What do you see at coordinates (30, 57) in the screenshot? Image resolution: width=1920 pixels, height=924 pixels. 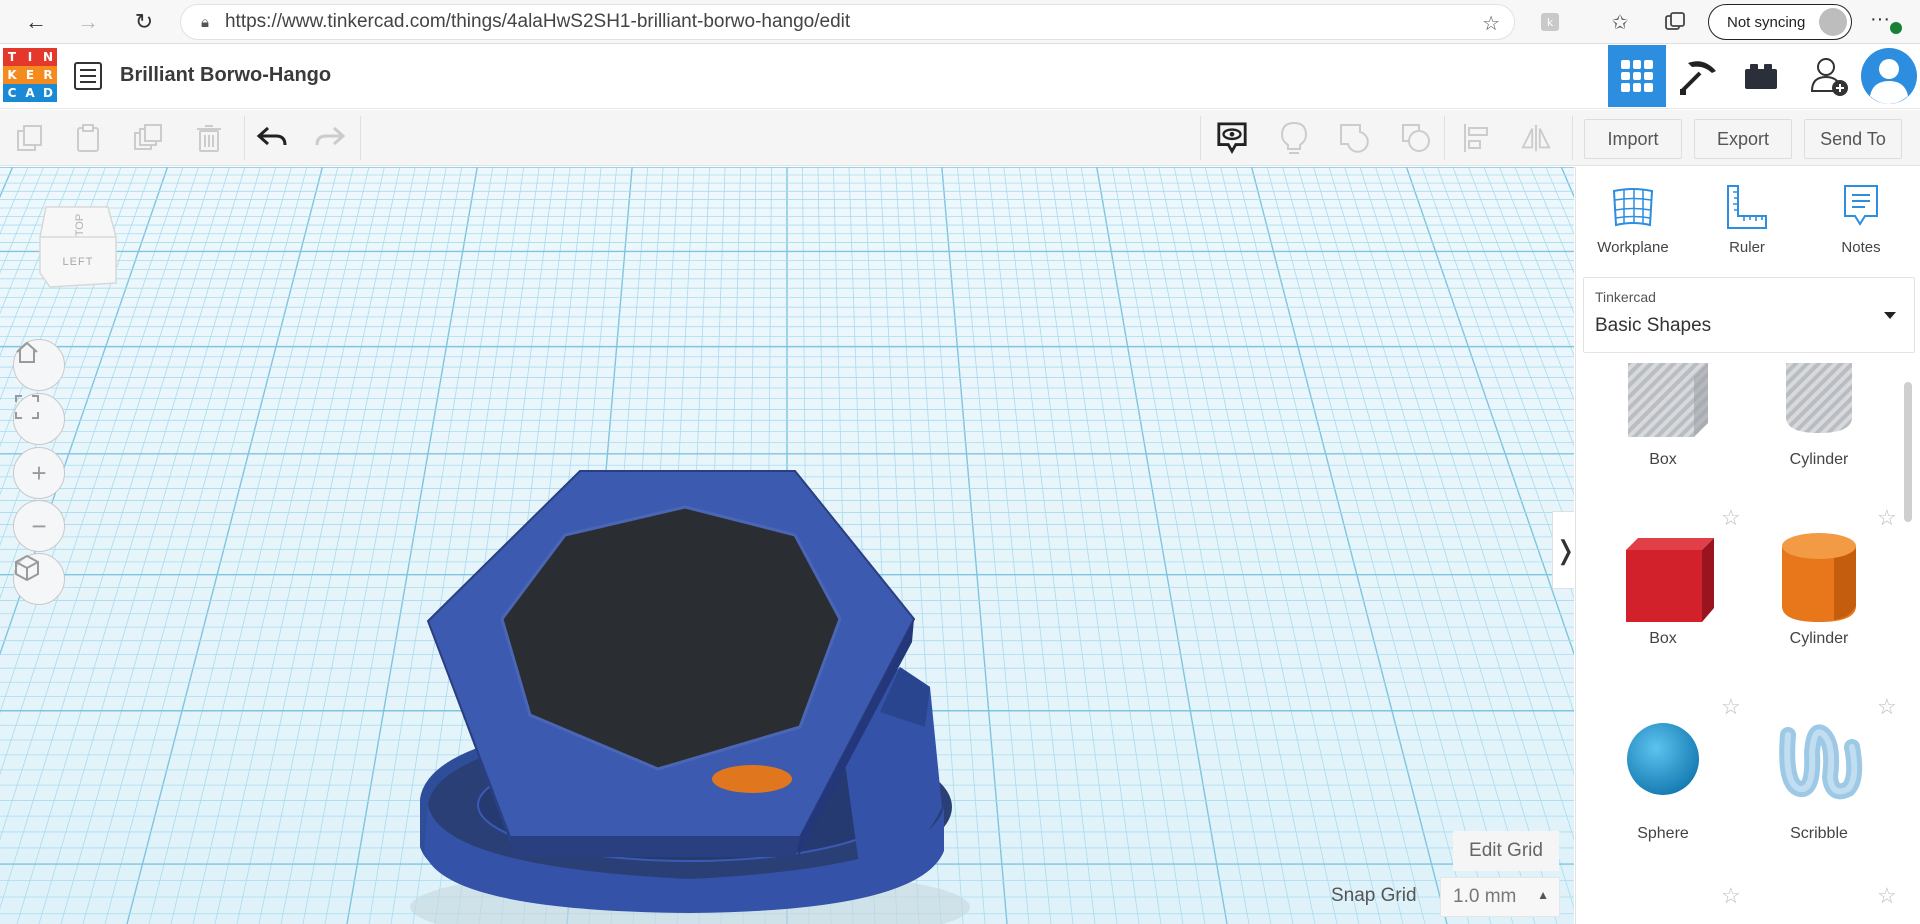 I see `logo-letter: I` at bounding box center [30, 57].